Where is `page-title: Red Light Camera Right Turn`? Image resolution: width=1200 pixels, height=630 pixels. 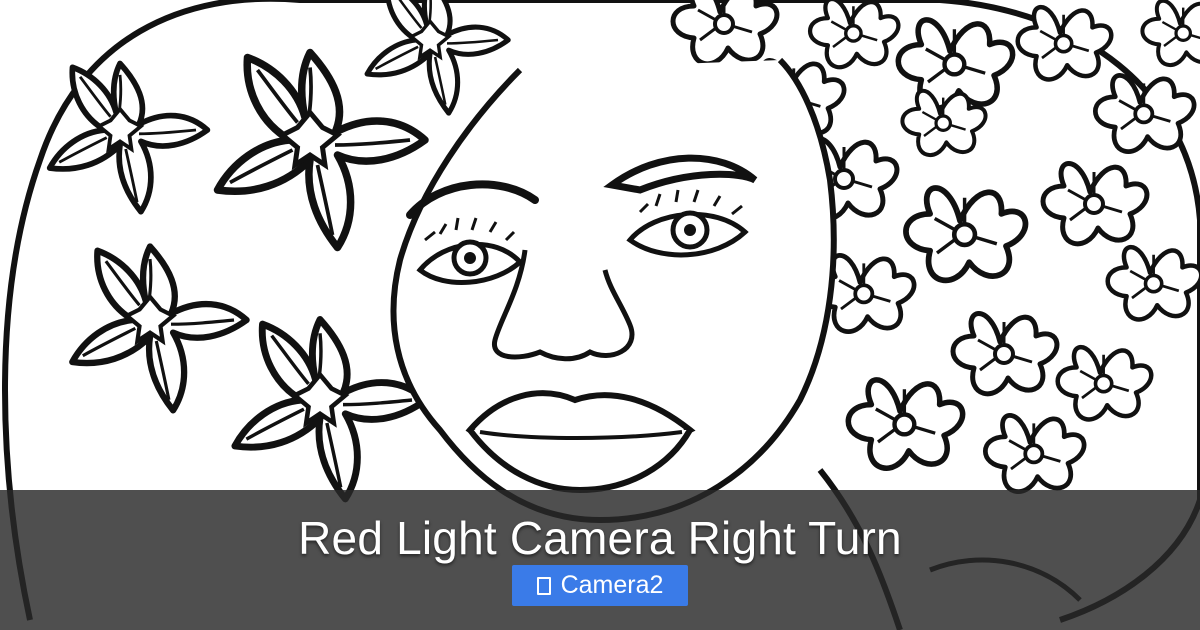
page-title: Red Light Camera Right Turn is located at coordinates (600, 538).